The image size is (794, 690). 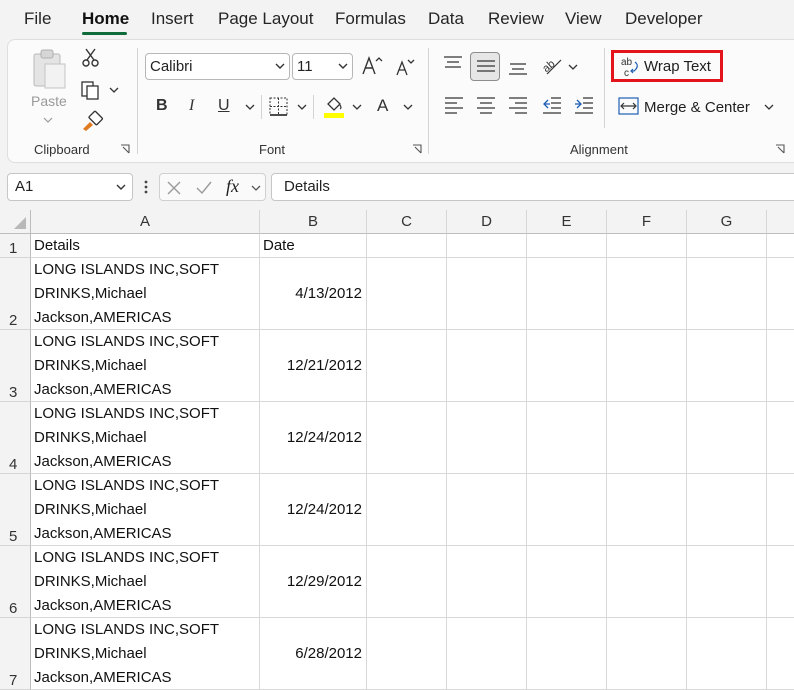 I want to click on align-right-icon, so click(x=518, y=105).